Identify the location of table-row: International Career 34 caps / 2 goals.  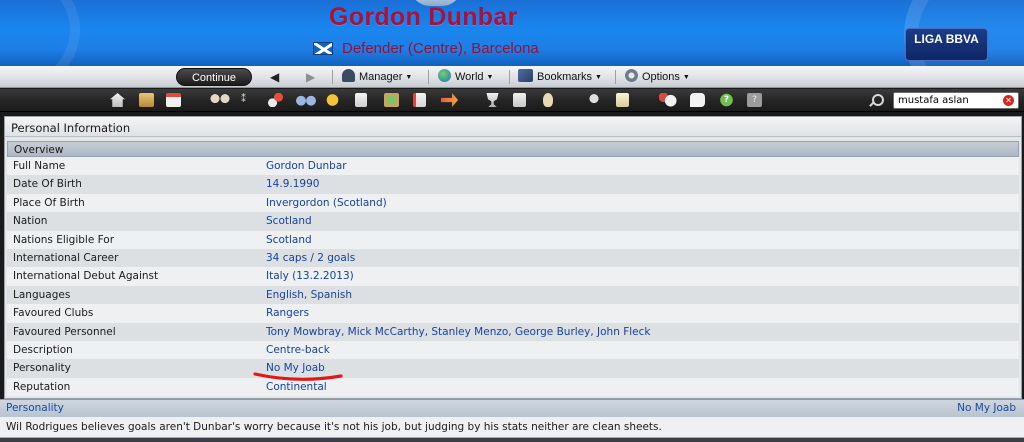
(513, 258).